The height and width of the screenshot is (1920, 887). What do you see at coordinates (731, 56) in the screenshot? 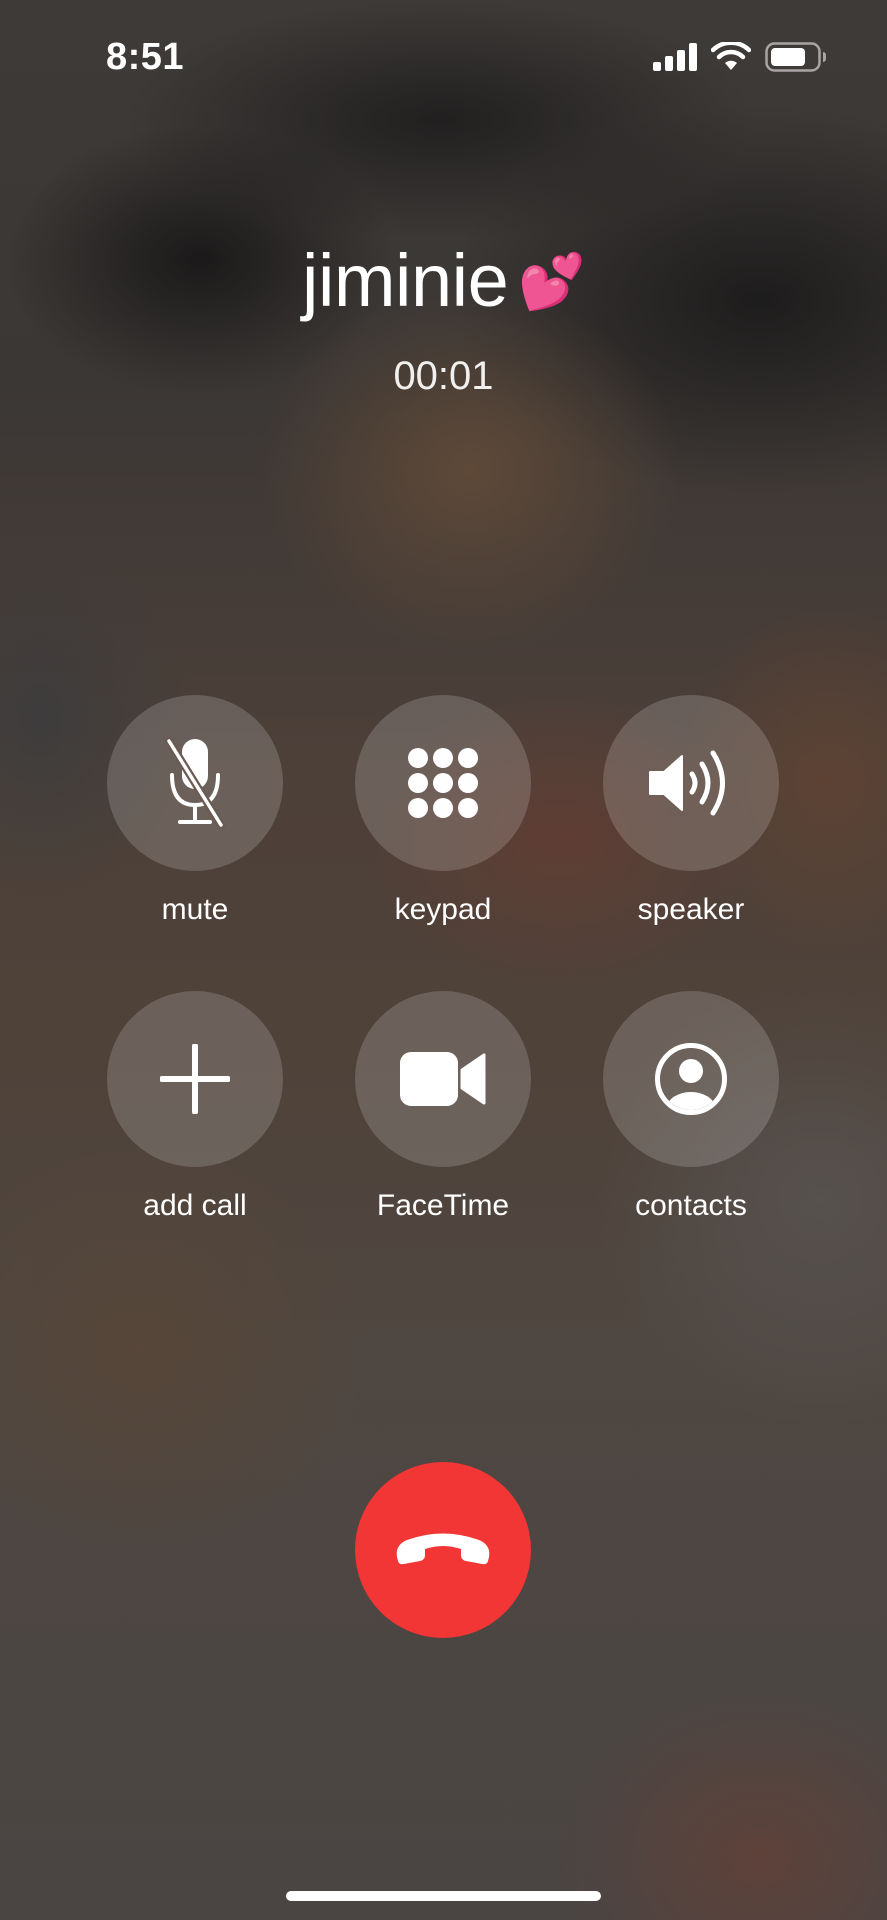
I see `wifi-icon` at bounding box center [731, 56].